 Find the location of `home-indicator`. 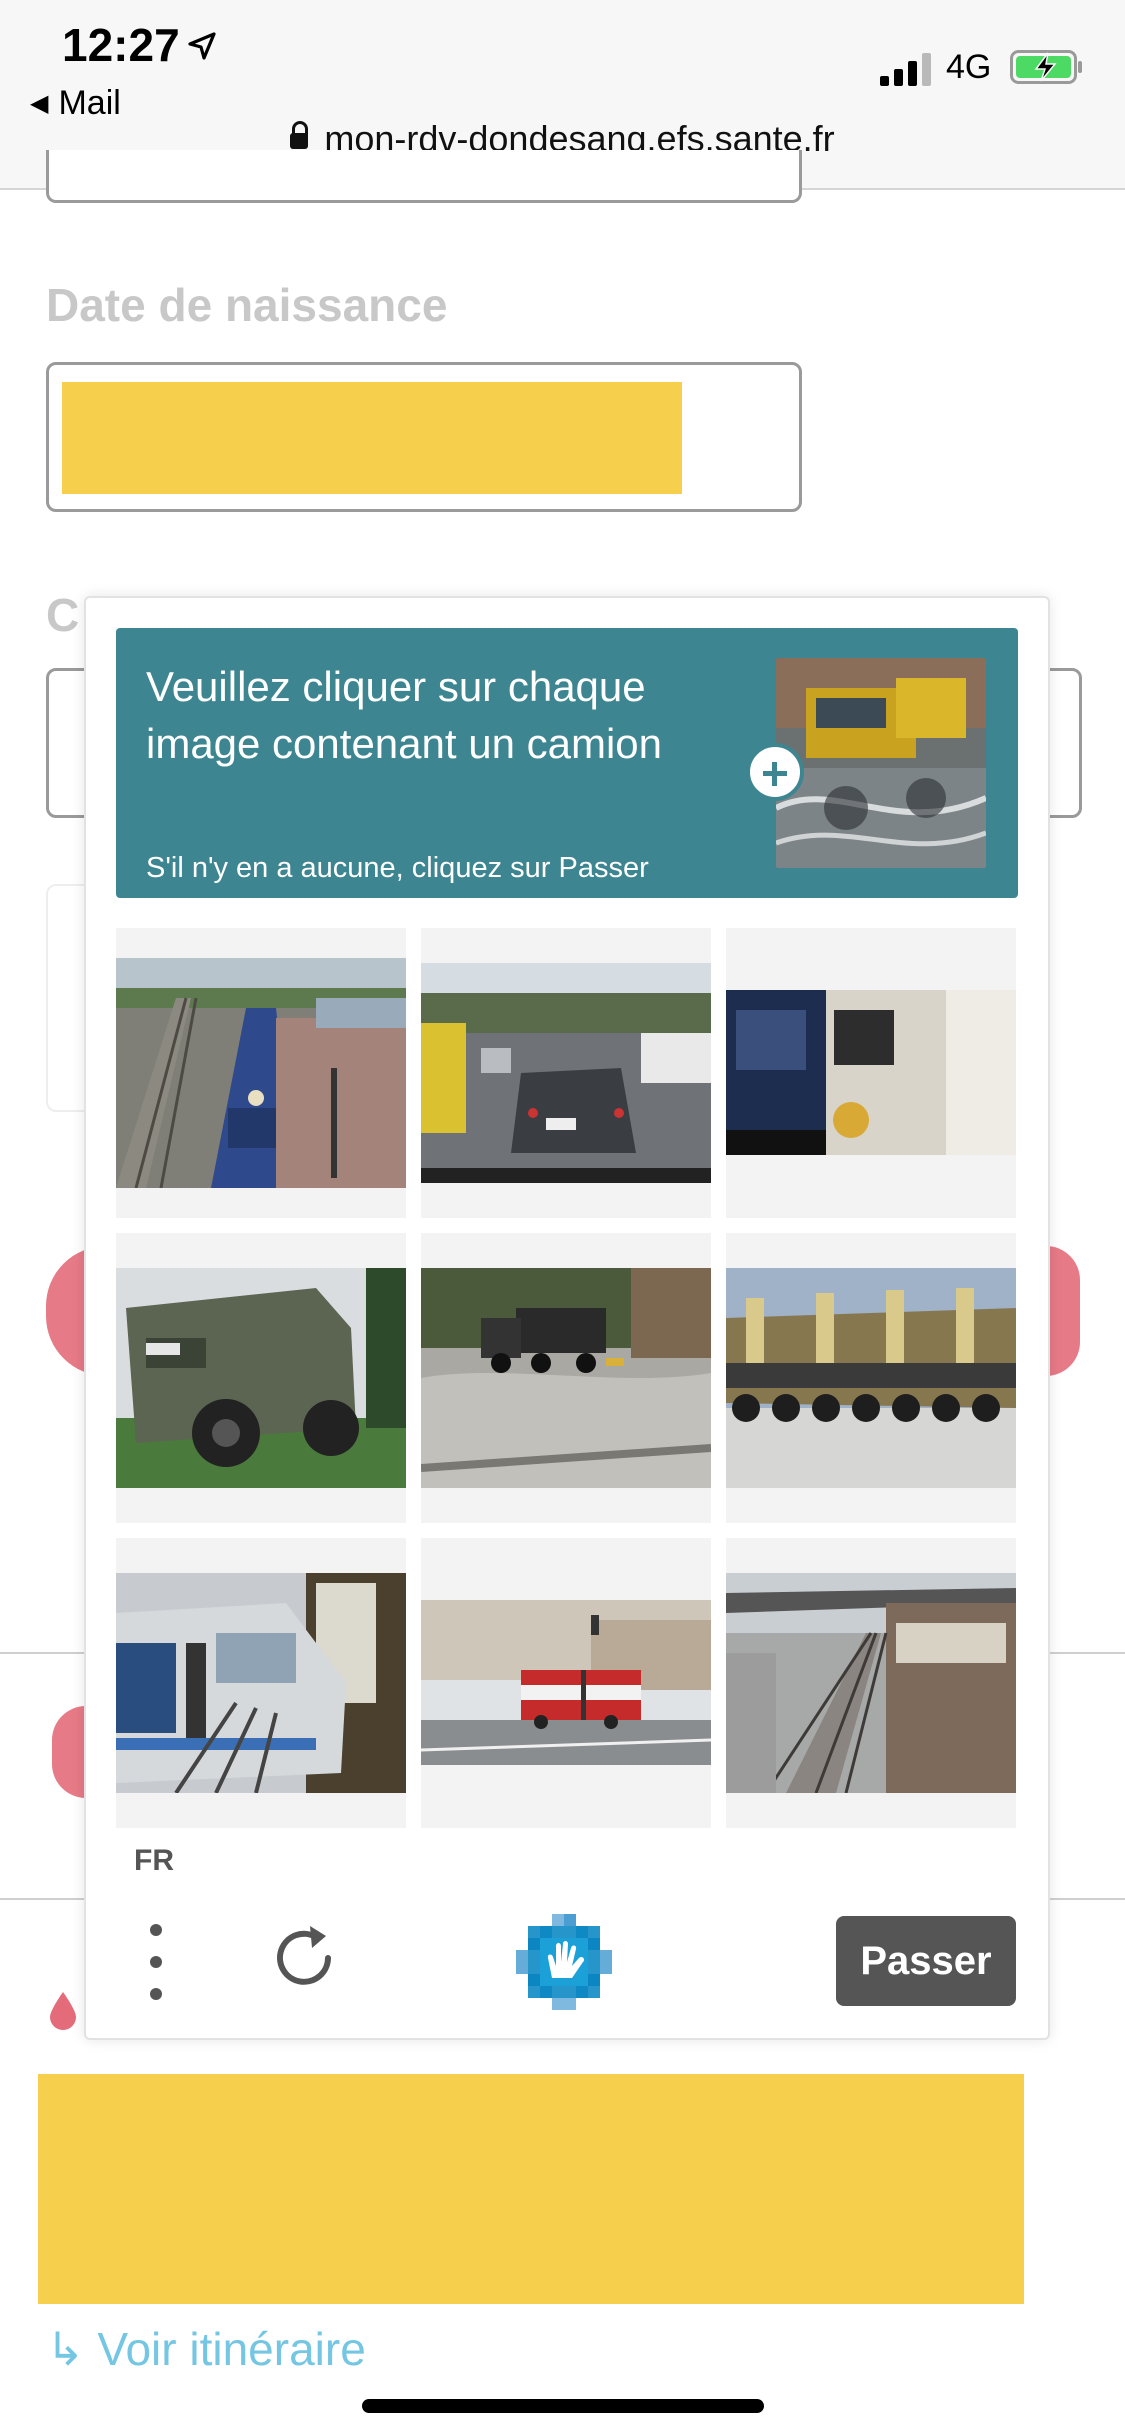

home-indicator is located at coordinates (563, 2406).